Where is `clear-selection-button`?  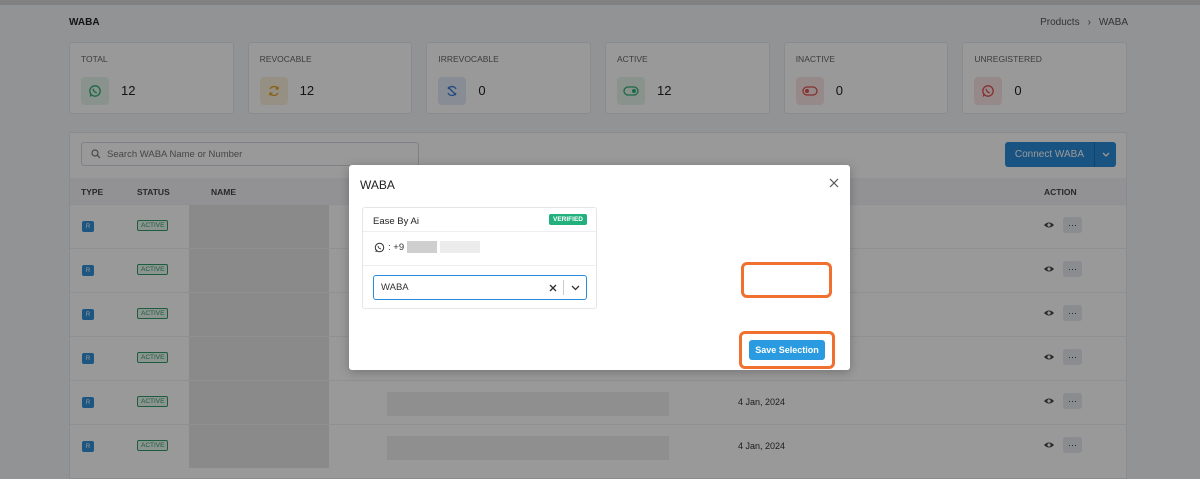
clear-selection-button is located at coordinates (553, 288).